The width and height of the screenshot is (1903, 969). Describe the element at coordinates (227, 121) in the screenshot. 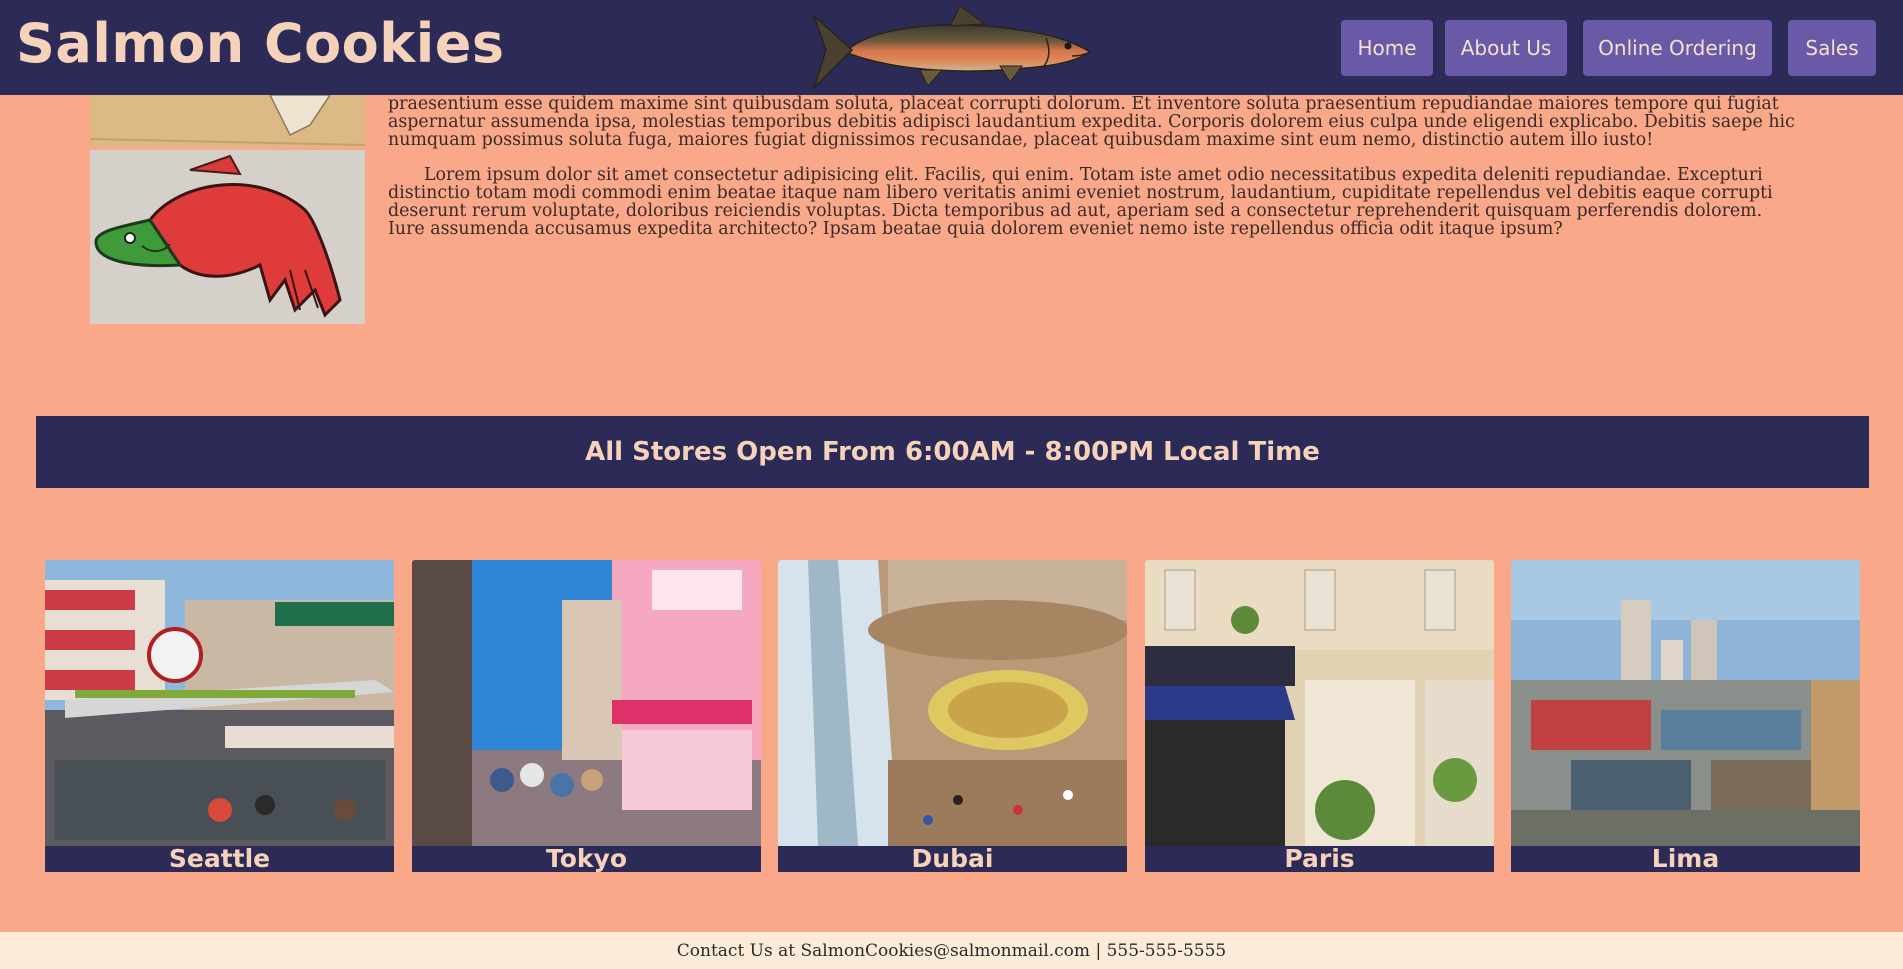

I see `cookie-photo-partial` at that location.